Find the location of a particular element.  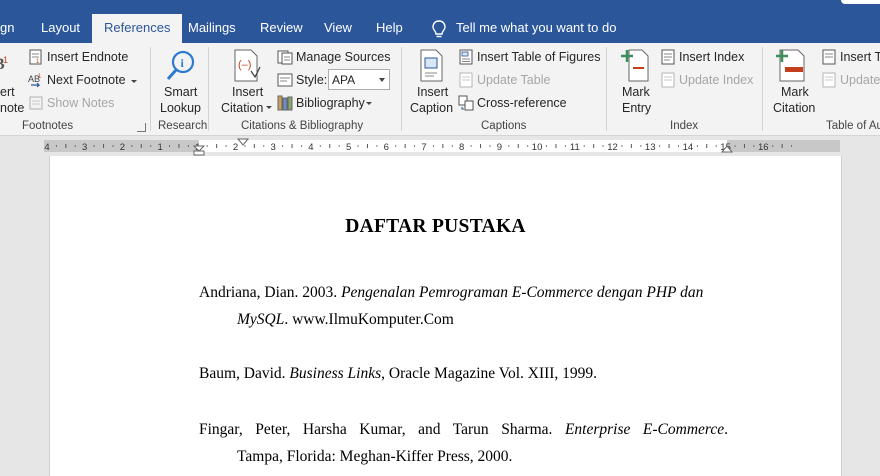

cross-reference-icon is located at coordinates (466, 103).